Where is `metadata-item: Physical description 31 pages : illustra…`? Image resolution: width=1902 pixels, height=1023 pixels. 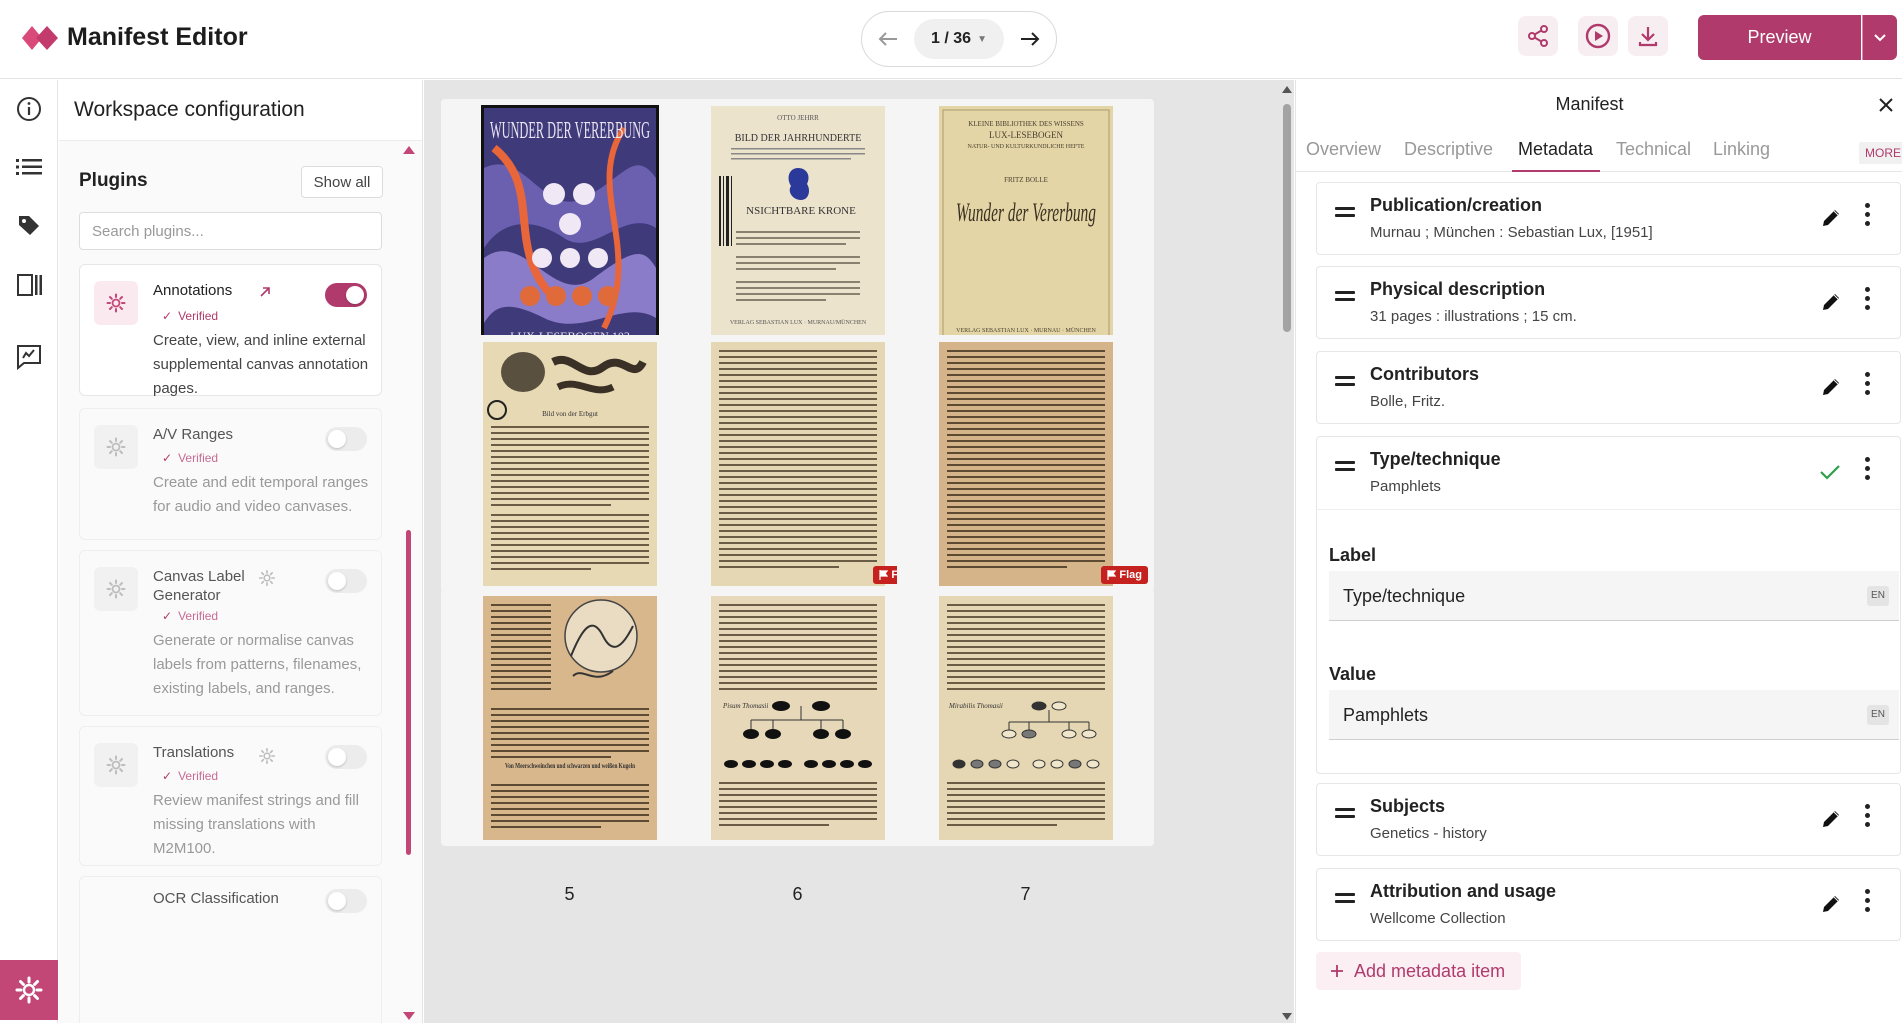 metadata-item: Physical description 31 pages : illustra… is located at coordinates (1608, 302).